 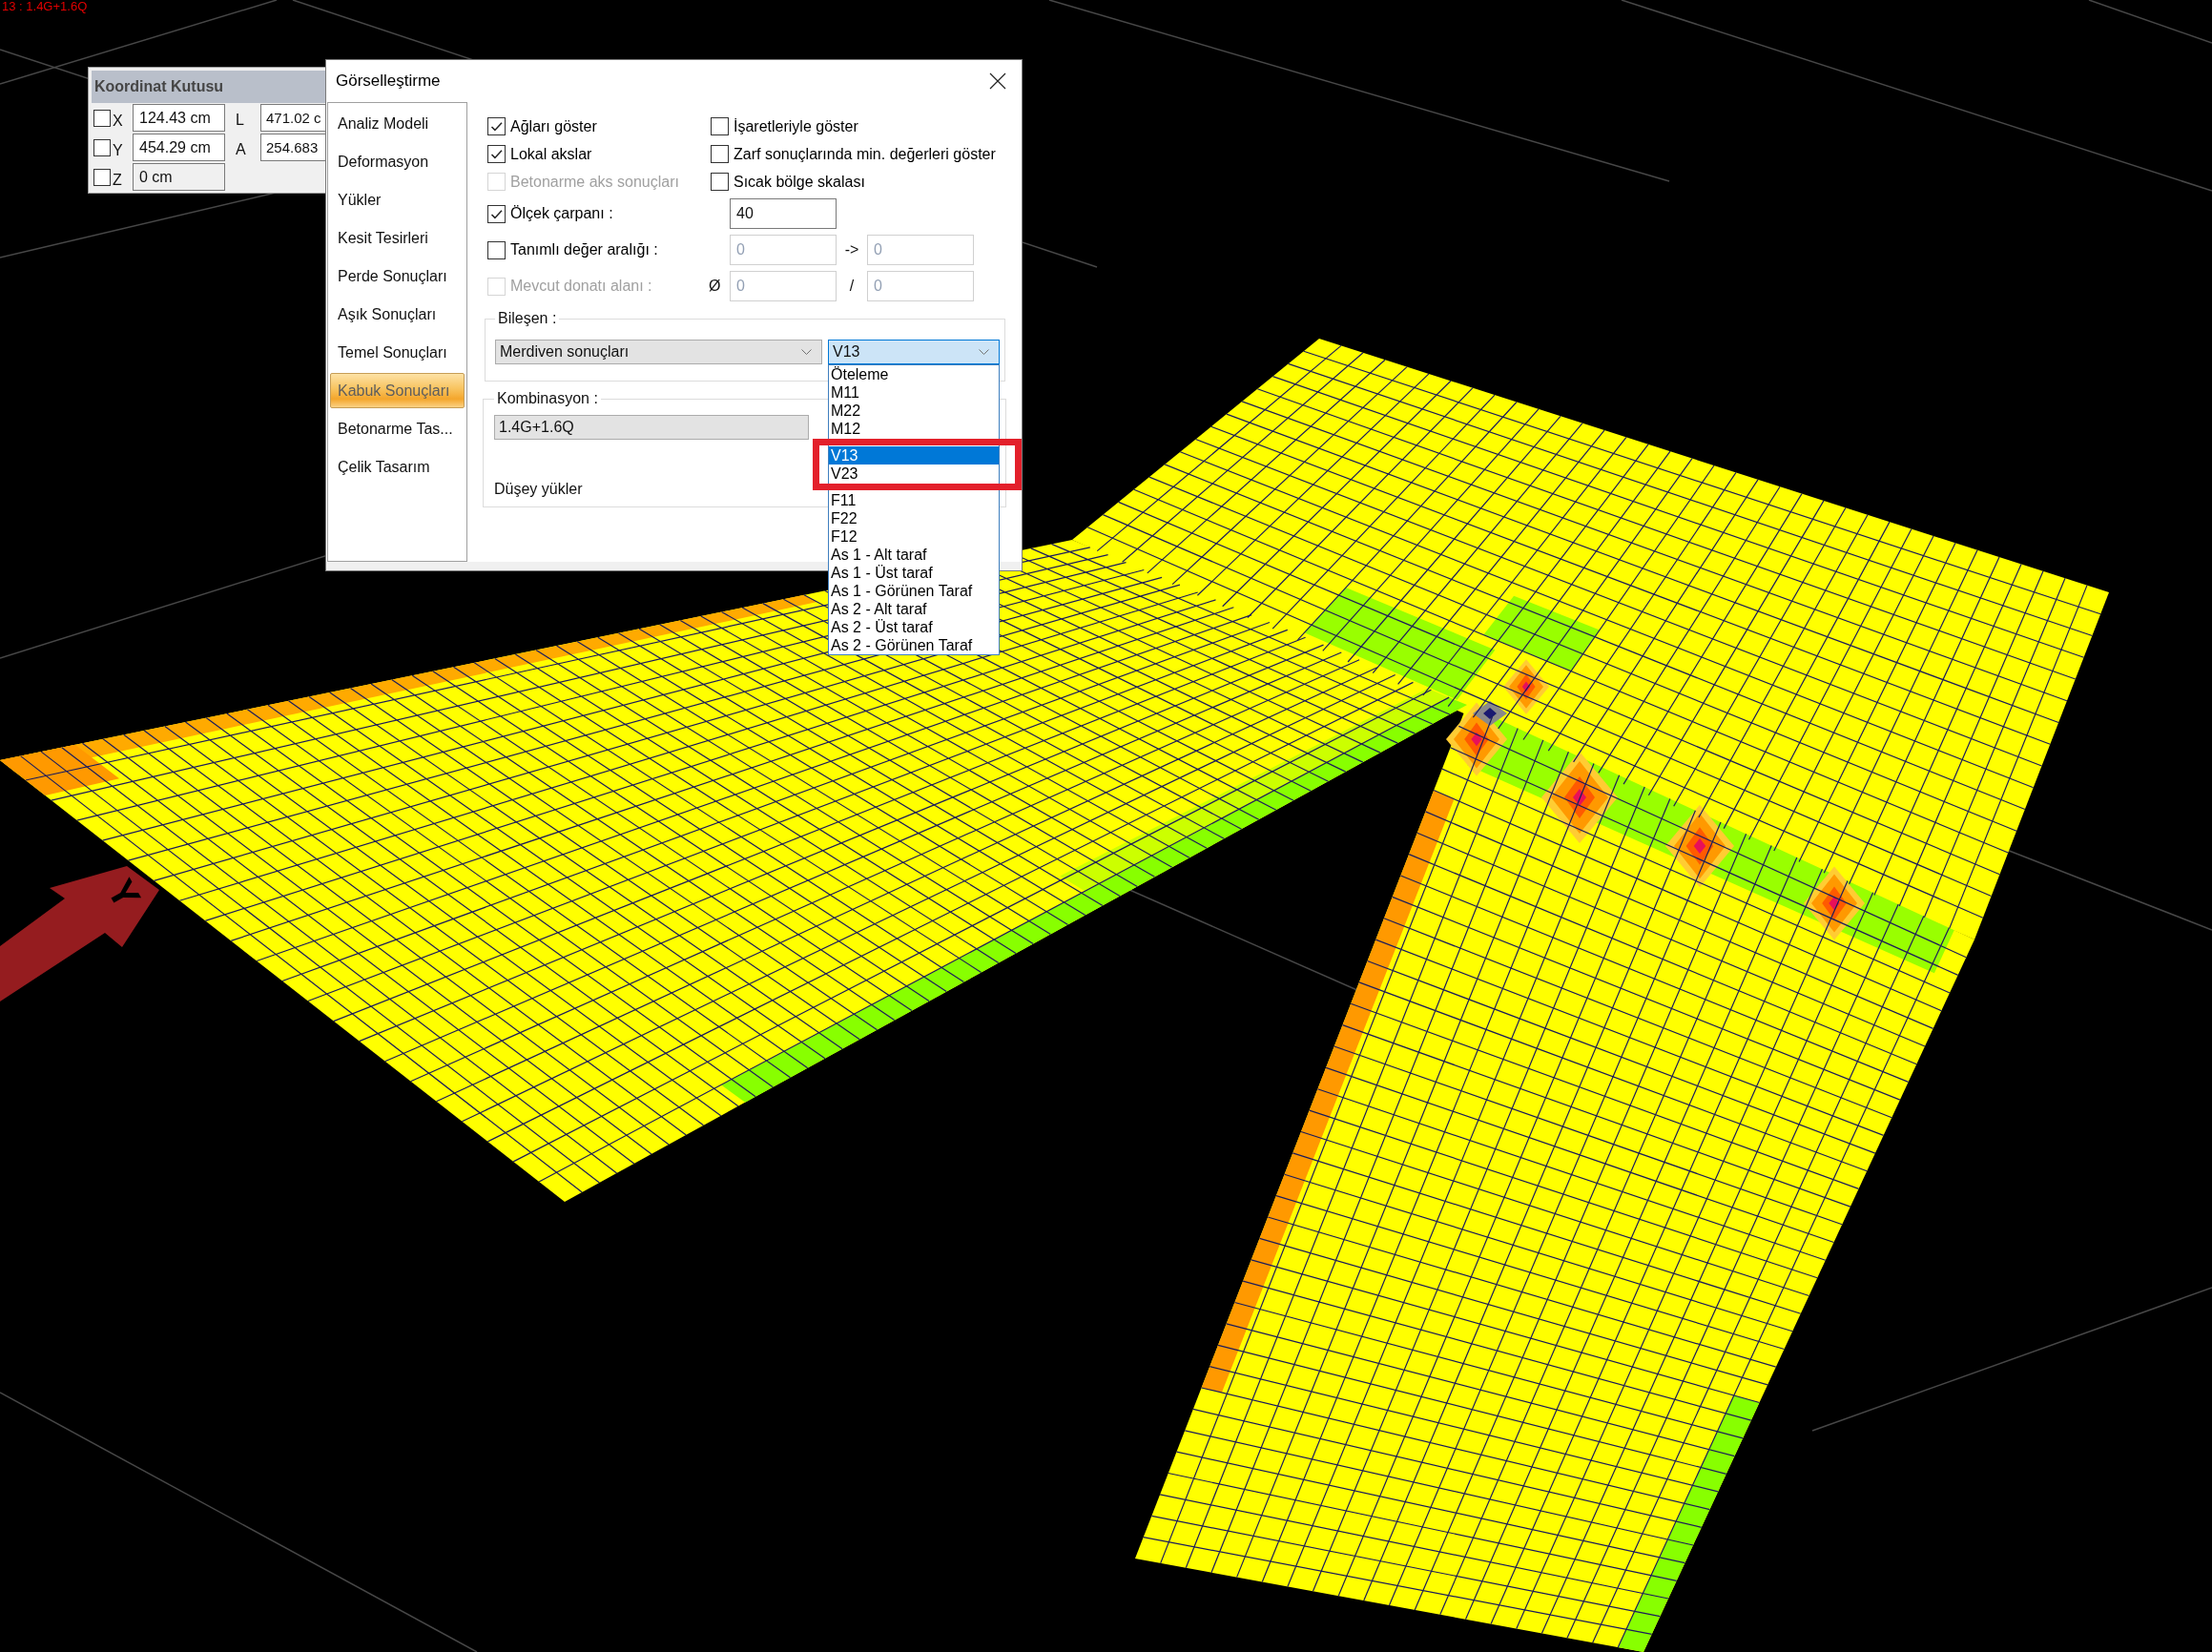 I want to click on checkbox-label: Ağları göster, so click(x=553, y=126).